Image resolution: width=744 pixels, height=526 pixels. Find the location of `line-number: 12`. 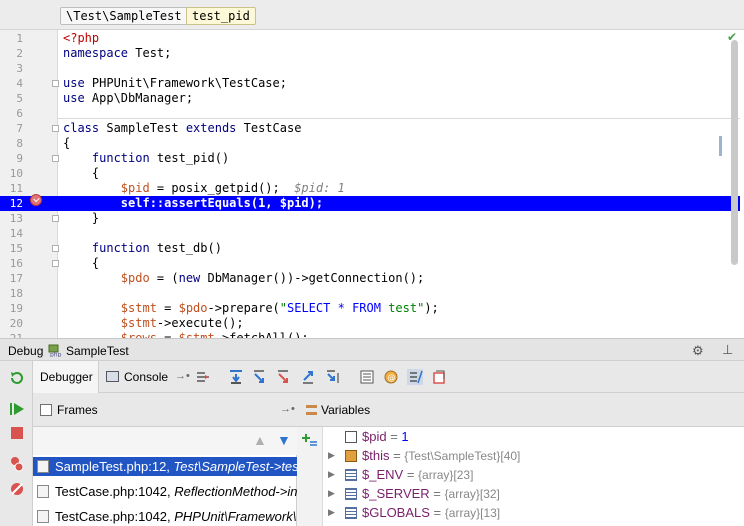

line-number: 12 is located at coordinates (11, 203).